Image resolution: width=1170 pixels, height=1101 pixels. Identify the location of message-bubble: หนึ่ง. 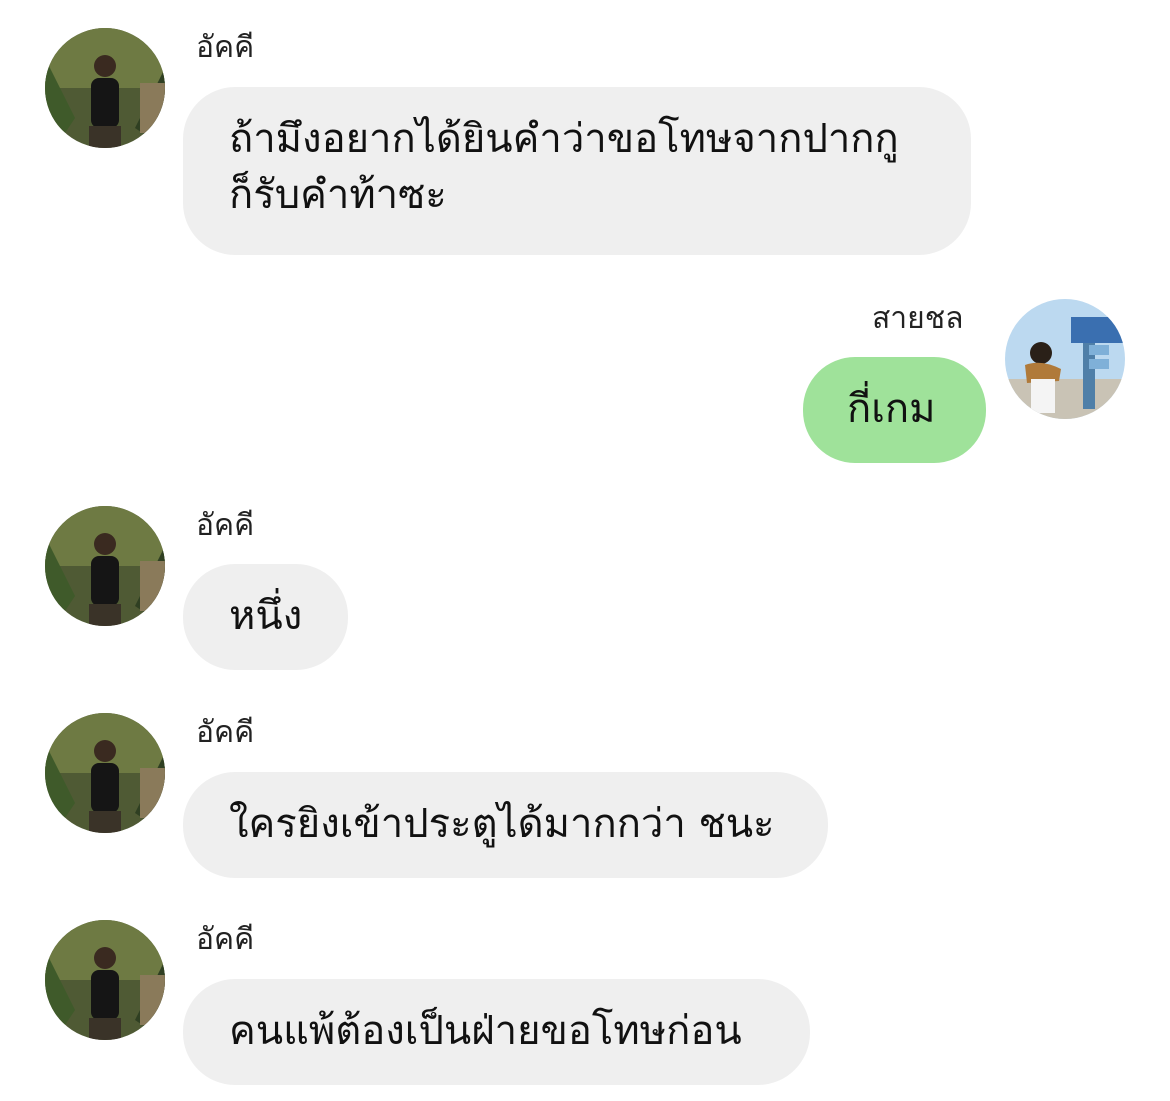
(265, 617).